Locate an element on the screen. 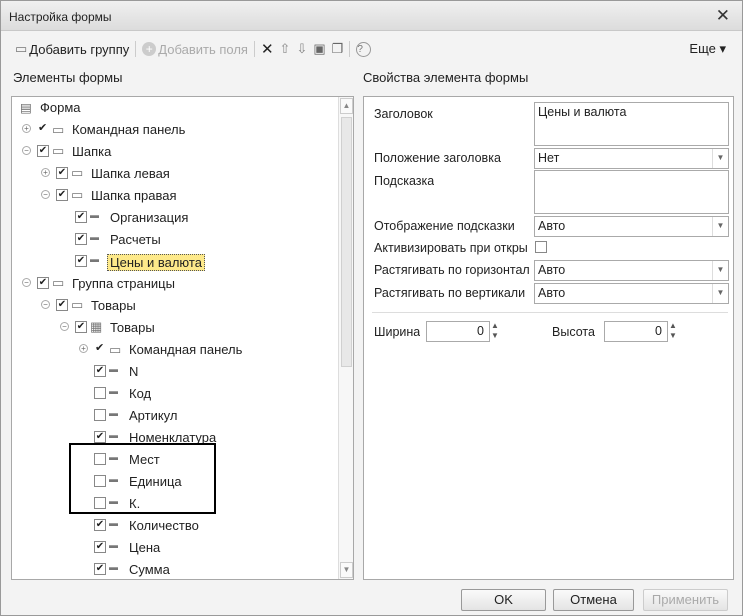 This screenshot has width=743, height=616. tooltip-input is located at coordinates (631, 192).